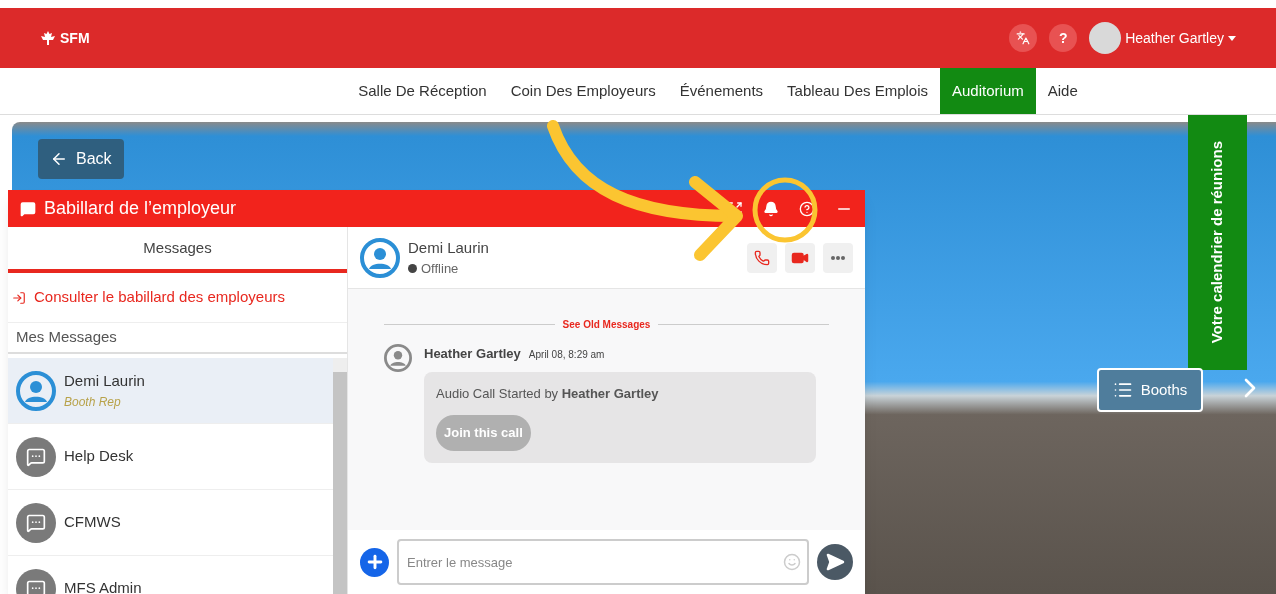 This screenshot has height=594, width=1276. Describe the element at coordinates (170, 391) in the screenshot. I see `contact-item: Demi Laurin Booth Rep` at that location.